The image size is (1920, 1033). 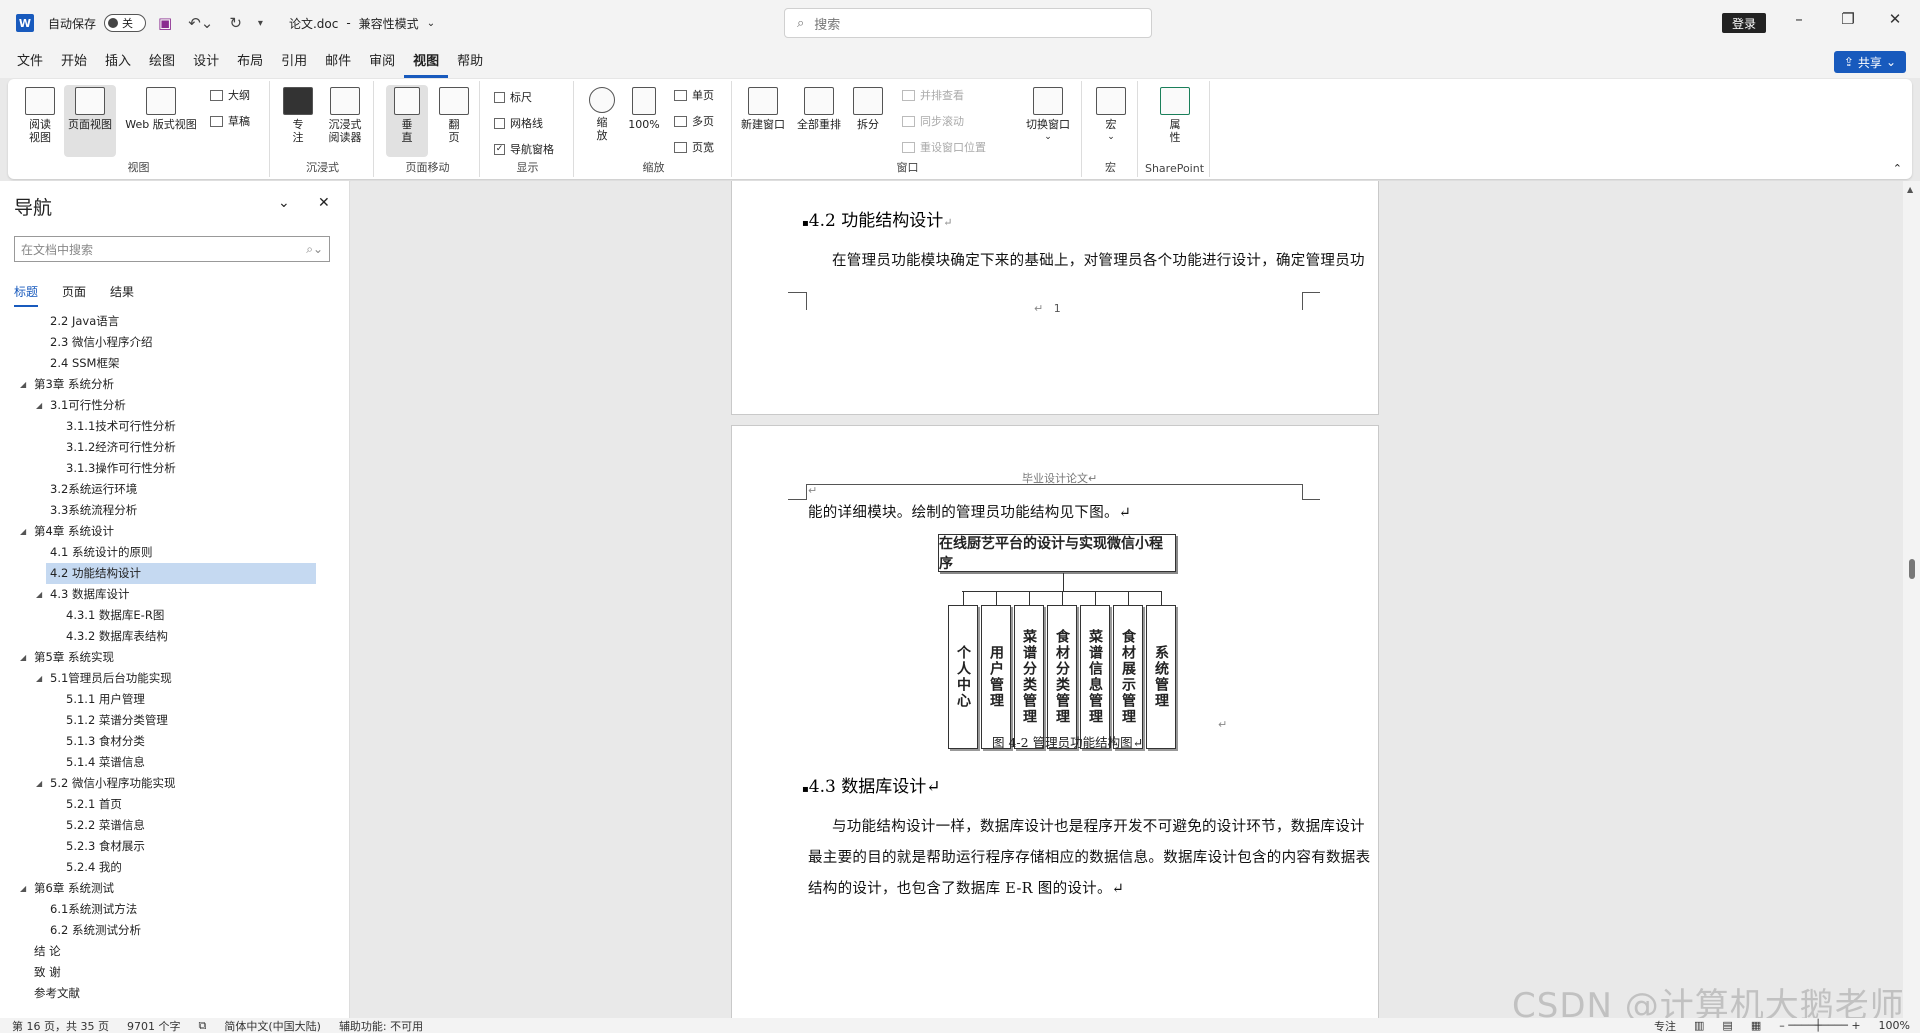 I want to click on outline-item: 5.2.3 食材展示, so click(x=170, y=846).